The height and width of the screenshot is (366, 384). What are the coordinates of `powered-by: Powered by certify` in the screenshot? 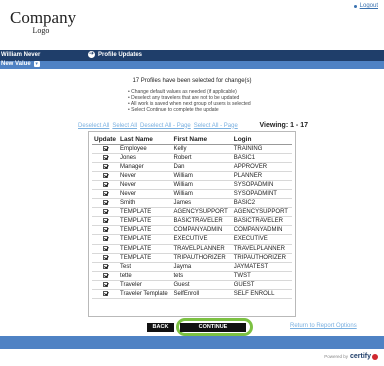 It's located at (351, 356).